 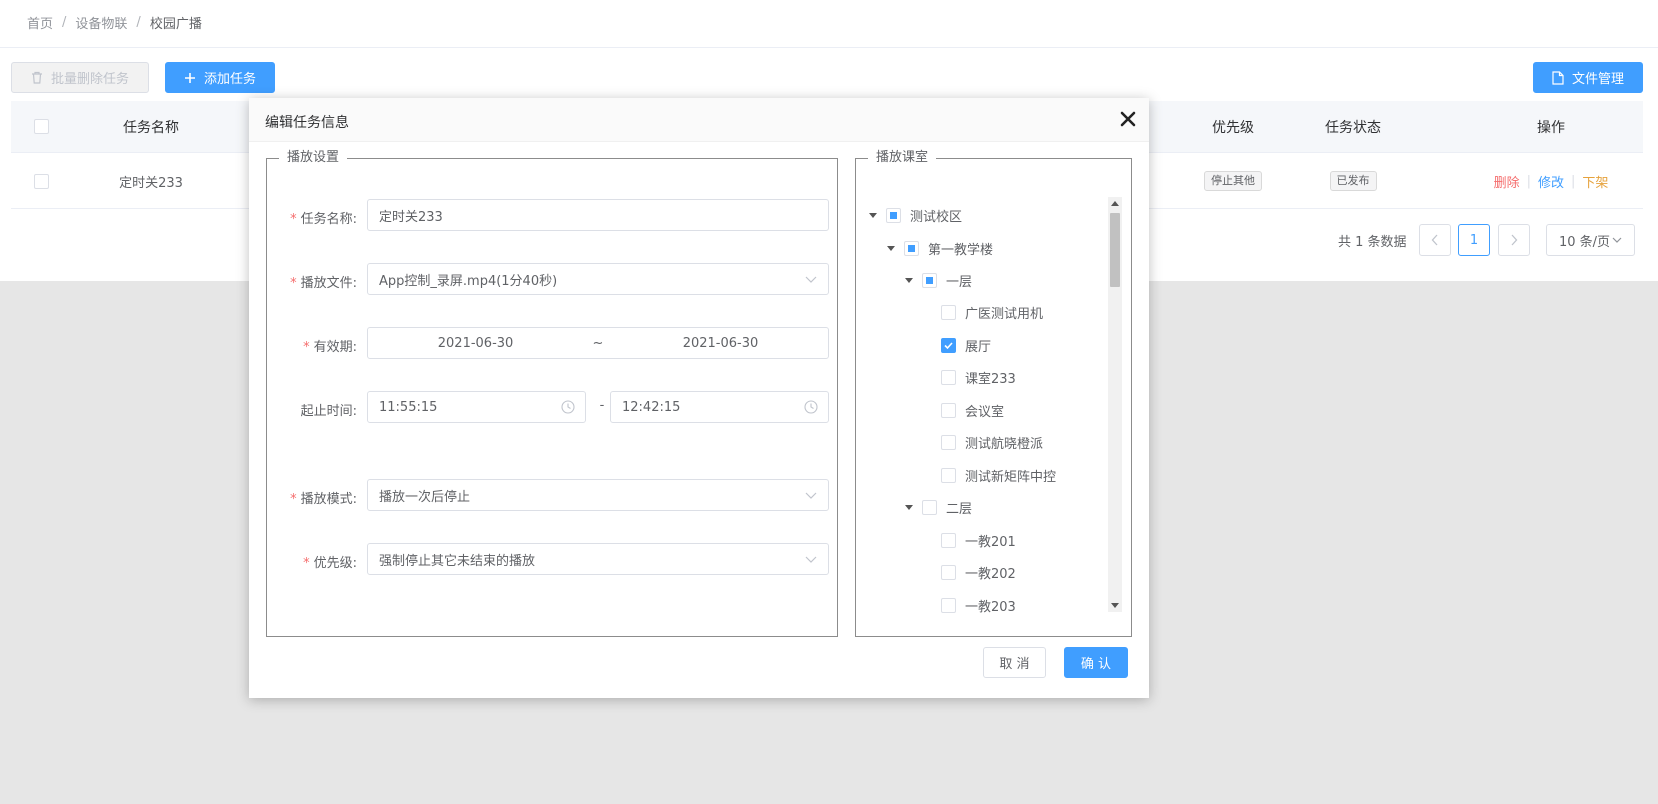 I want to click on tree-leaf-room: 会议室, so click(x=972, y=410).